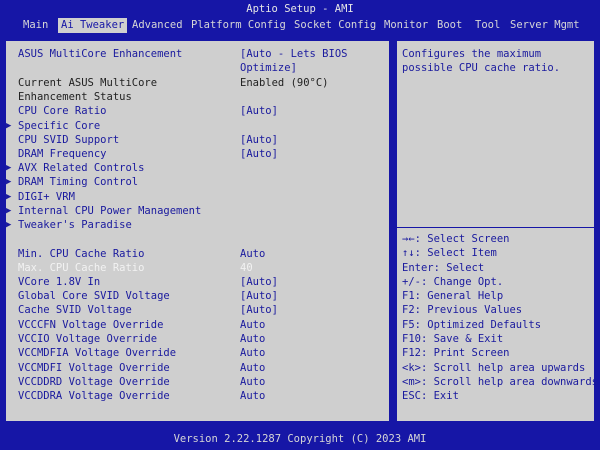 This screenshot has height=450, width=600. Describe the element at coordinates (62, 111) in the screenshot. I see `cpu-core-ratio-label: CPU Core Ratio` at that location.